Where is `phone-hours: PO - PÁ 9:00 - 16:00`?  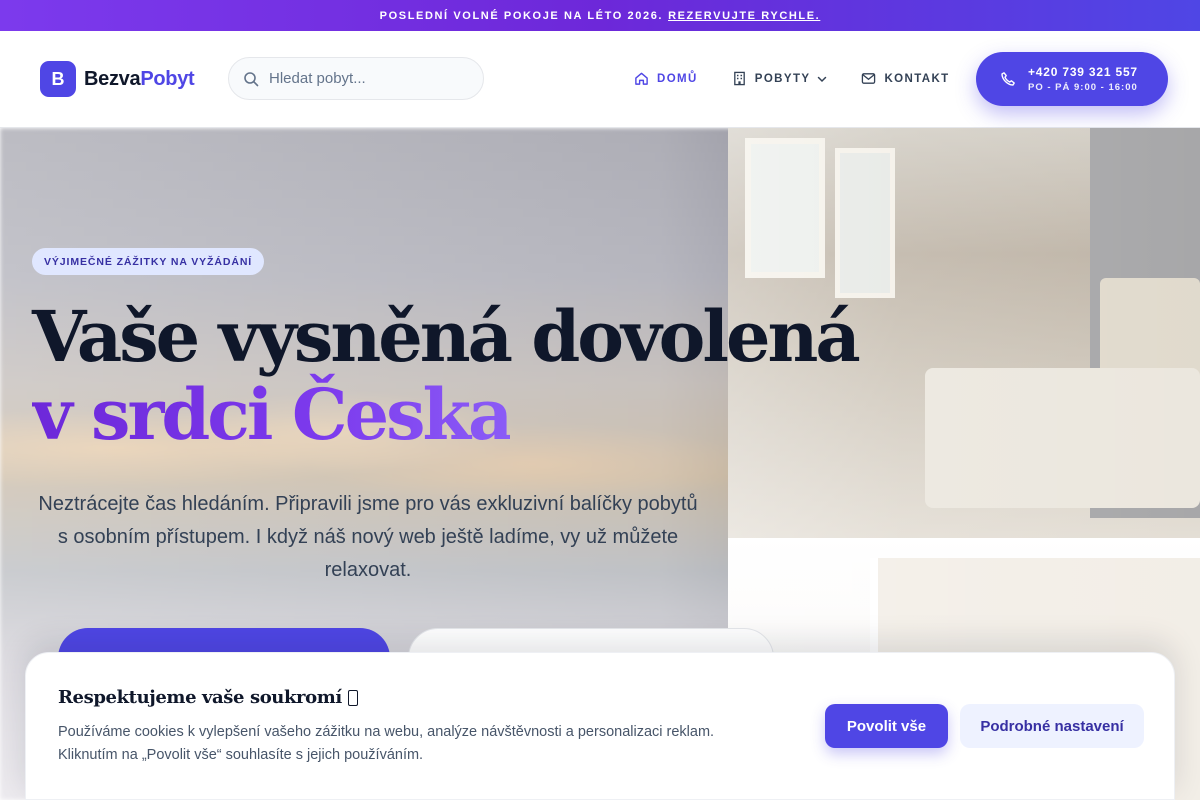
phone-hours: PO - PÁ 9:00 - 16:00 is located at coordinates (1083, 87).